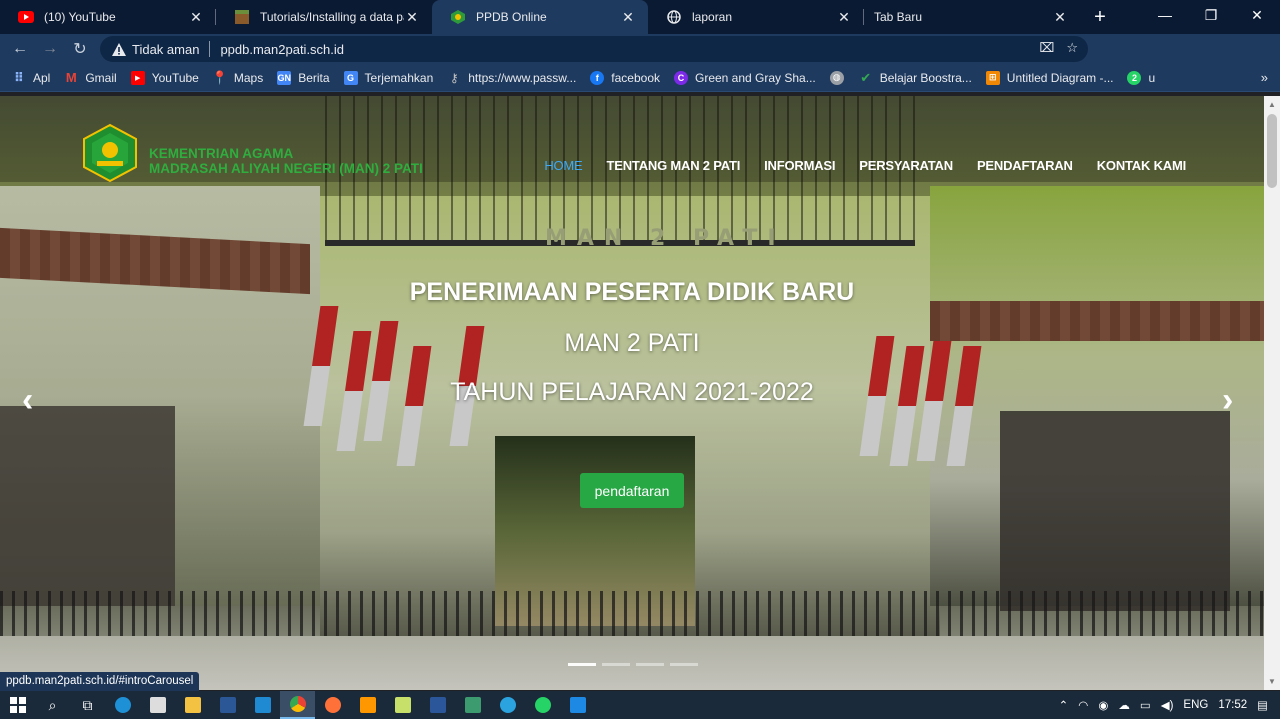  I want to click on url-text: ppdb.man2pati.sch.id, so click(282, 49).